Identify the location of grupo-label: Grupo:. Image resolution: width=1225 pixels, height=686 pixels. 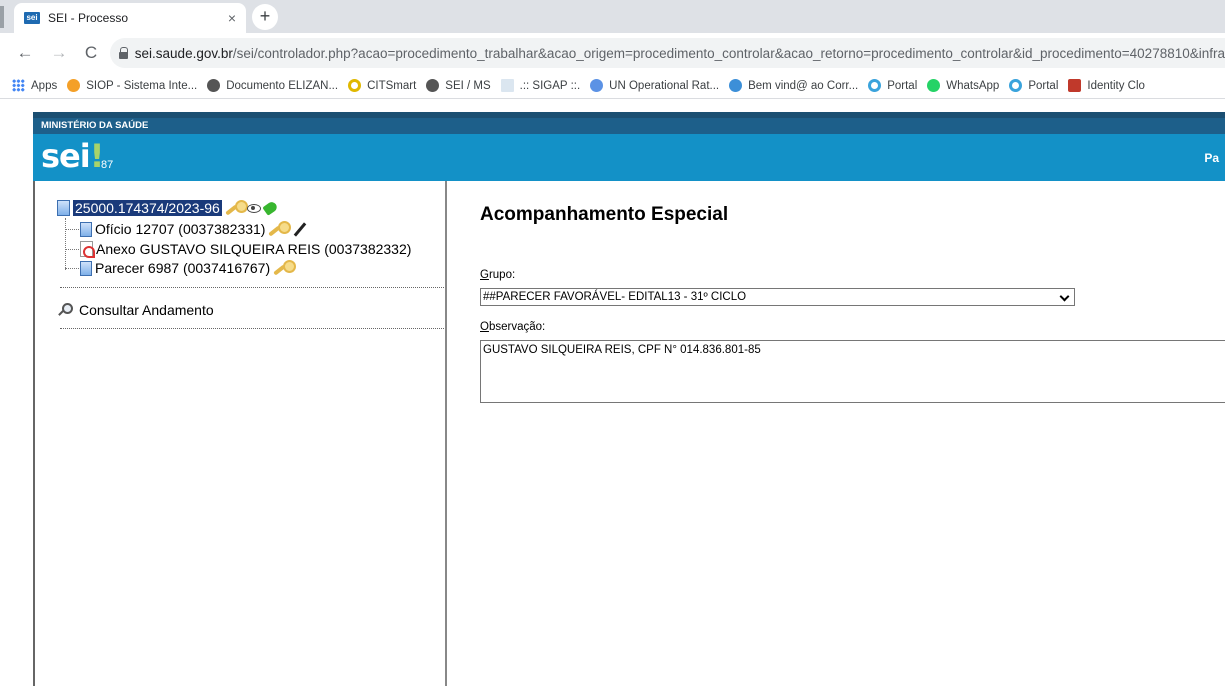
(497, 275).